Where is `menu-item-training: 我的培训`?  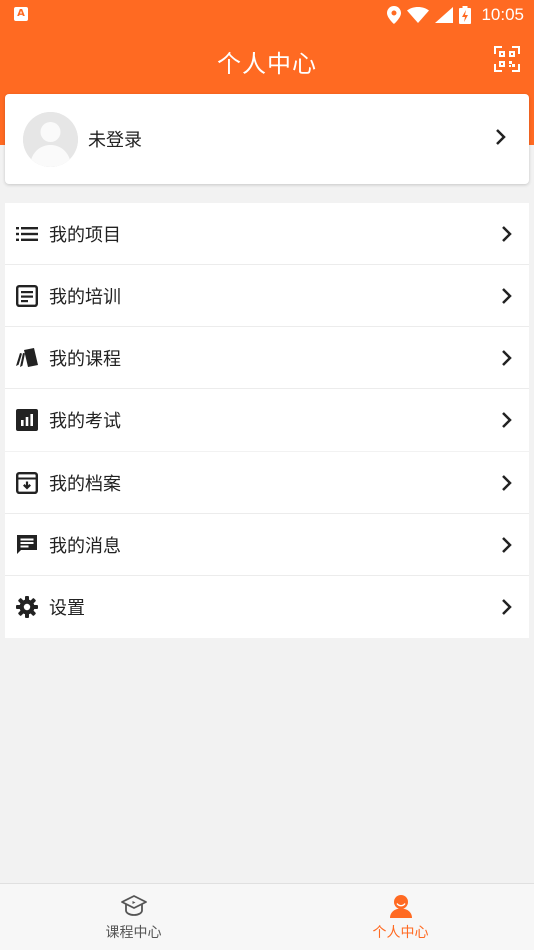 menu-item-training: 我的培训 is located at coordinates (267, 296).